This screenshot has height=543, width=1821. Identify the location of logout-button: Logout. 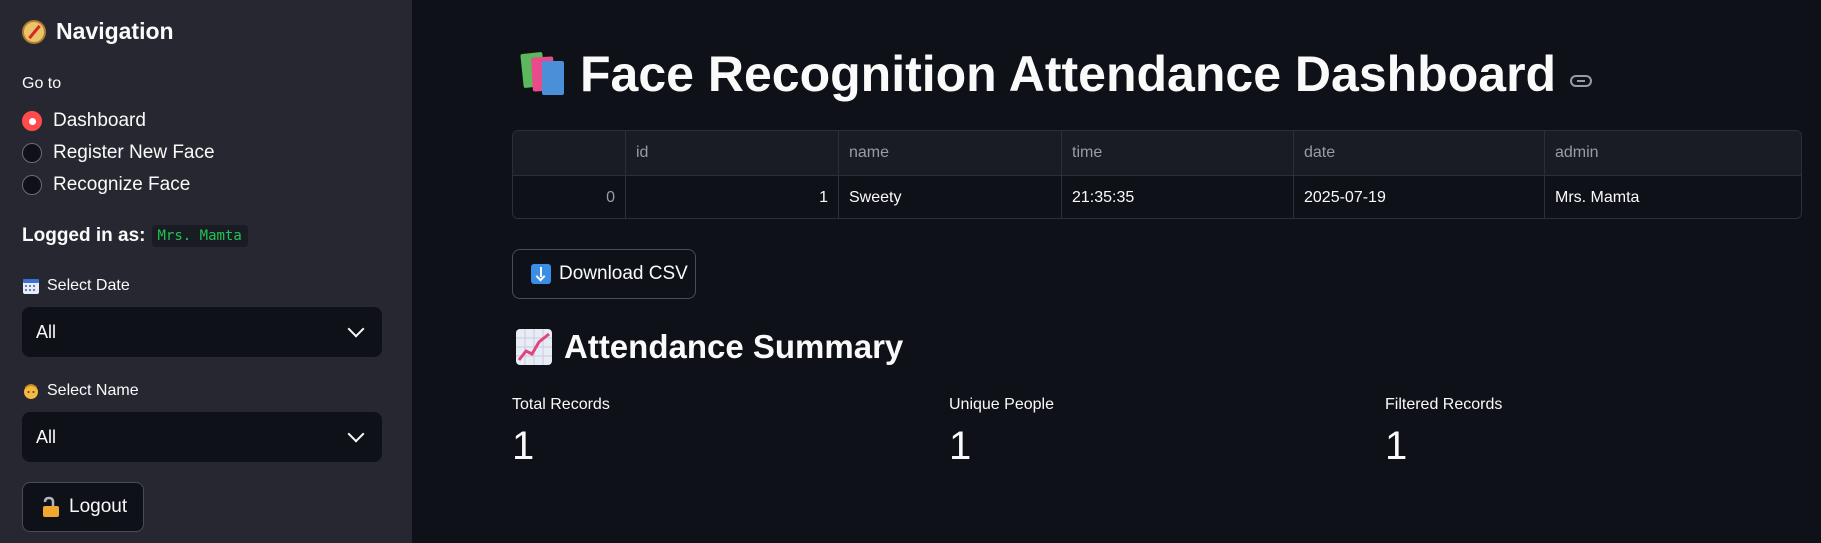
(83, 507).